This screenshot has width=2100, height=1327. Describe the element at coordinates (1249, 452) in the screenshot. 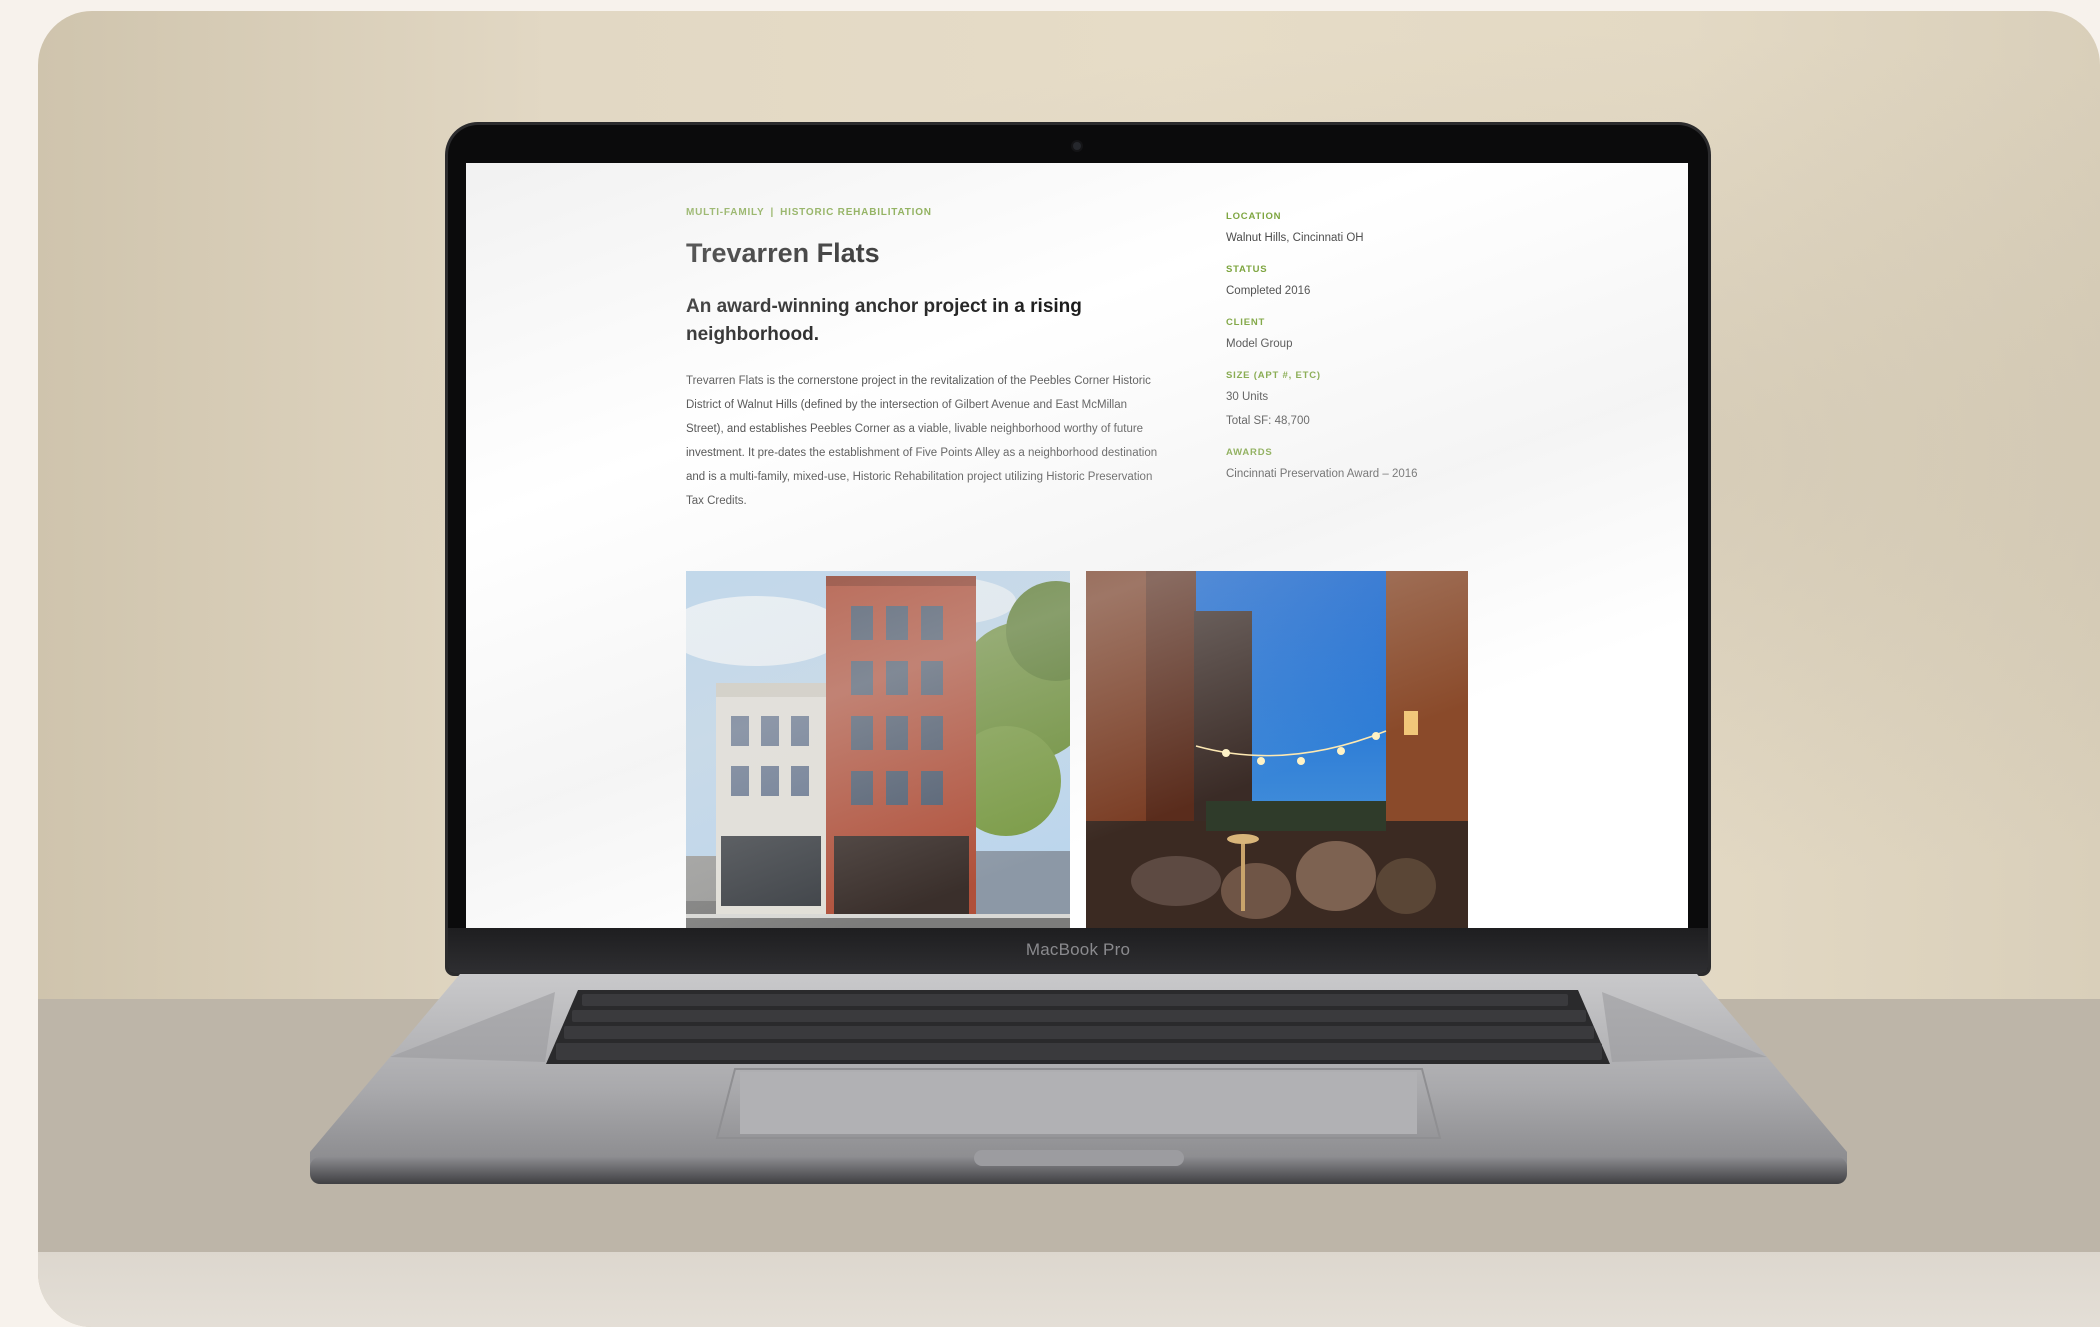

I see `awards-label: AWARDS` at that location.